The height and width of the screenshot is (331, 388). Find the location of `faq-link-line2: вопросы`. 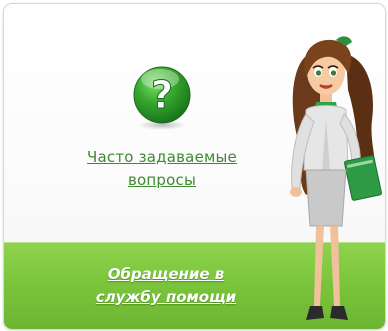

faq-link-line2: вопросы is located at coordinates (161, 180).